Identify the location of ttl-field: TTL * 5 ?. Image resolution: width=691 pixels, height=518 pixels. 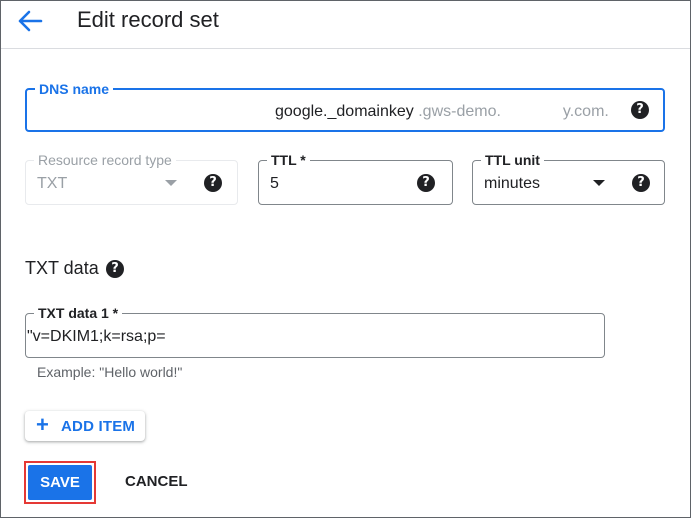
(355, 178).